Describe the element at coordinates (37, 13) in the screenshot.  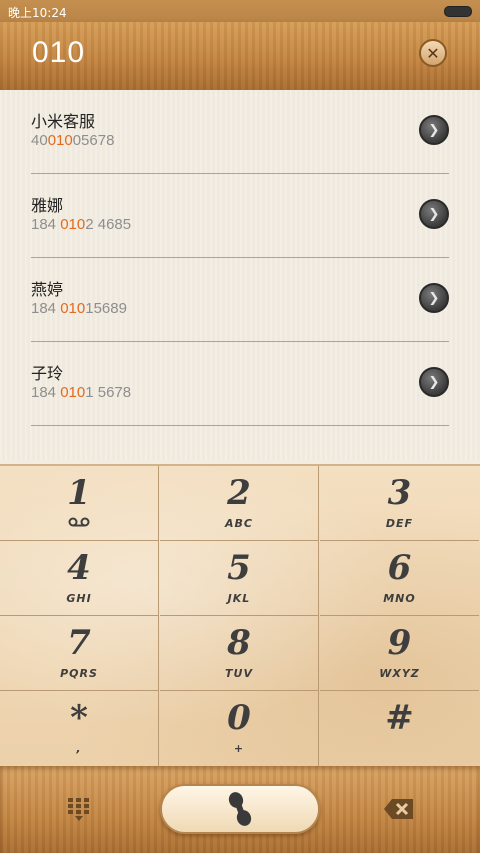
I see `status-time: 晚上10:24` at that location.